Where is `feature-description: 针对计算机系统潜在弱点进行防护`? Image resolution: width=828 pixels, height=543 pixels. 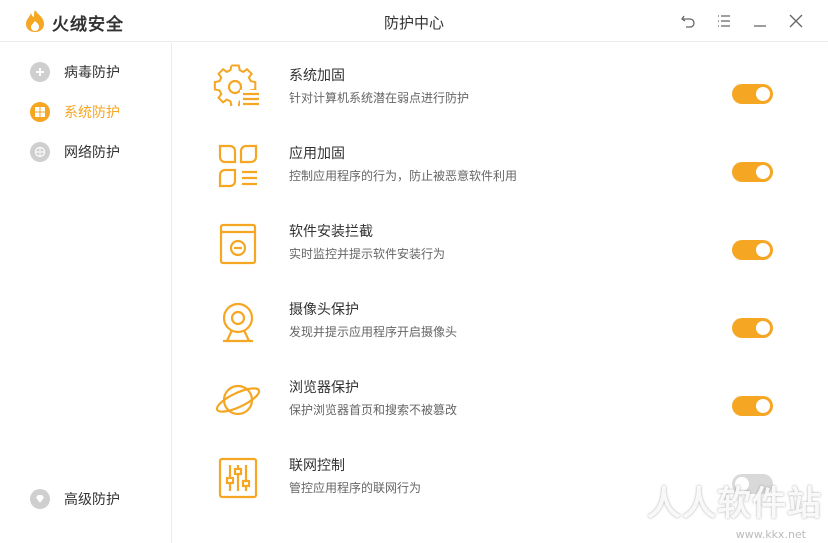
feature-description: 针对计算机系统潜在弱点进行防护 is located at coordinates (379, 98).